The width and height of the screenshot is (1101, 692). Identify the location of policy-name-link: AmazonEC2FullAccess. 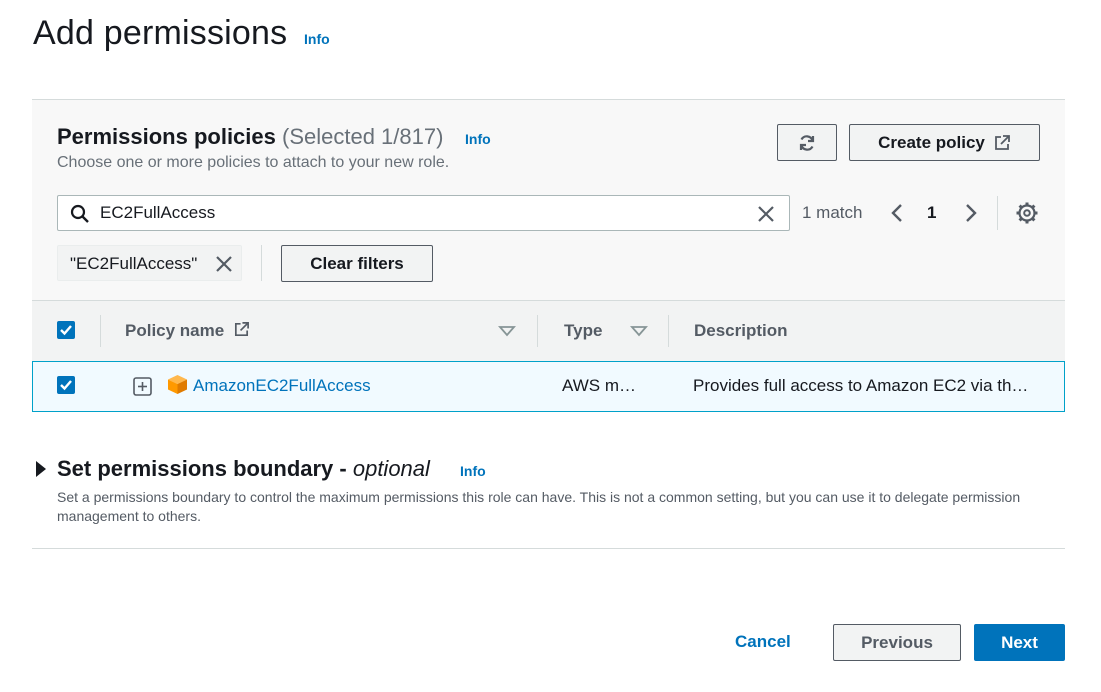
(282, 386).